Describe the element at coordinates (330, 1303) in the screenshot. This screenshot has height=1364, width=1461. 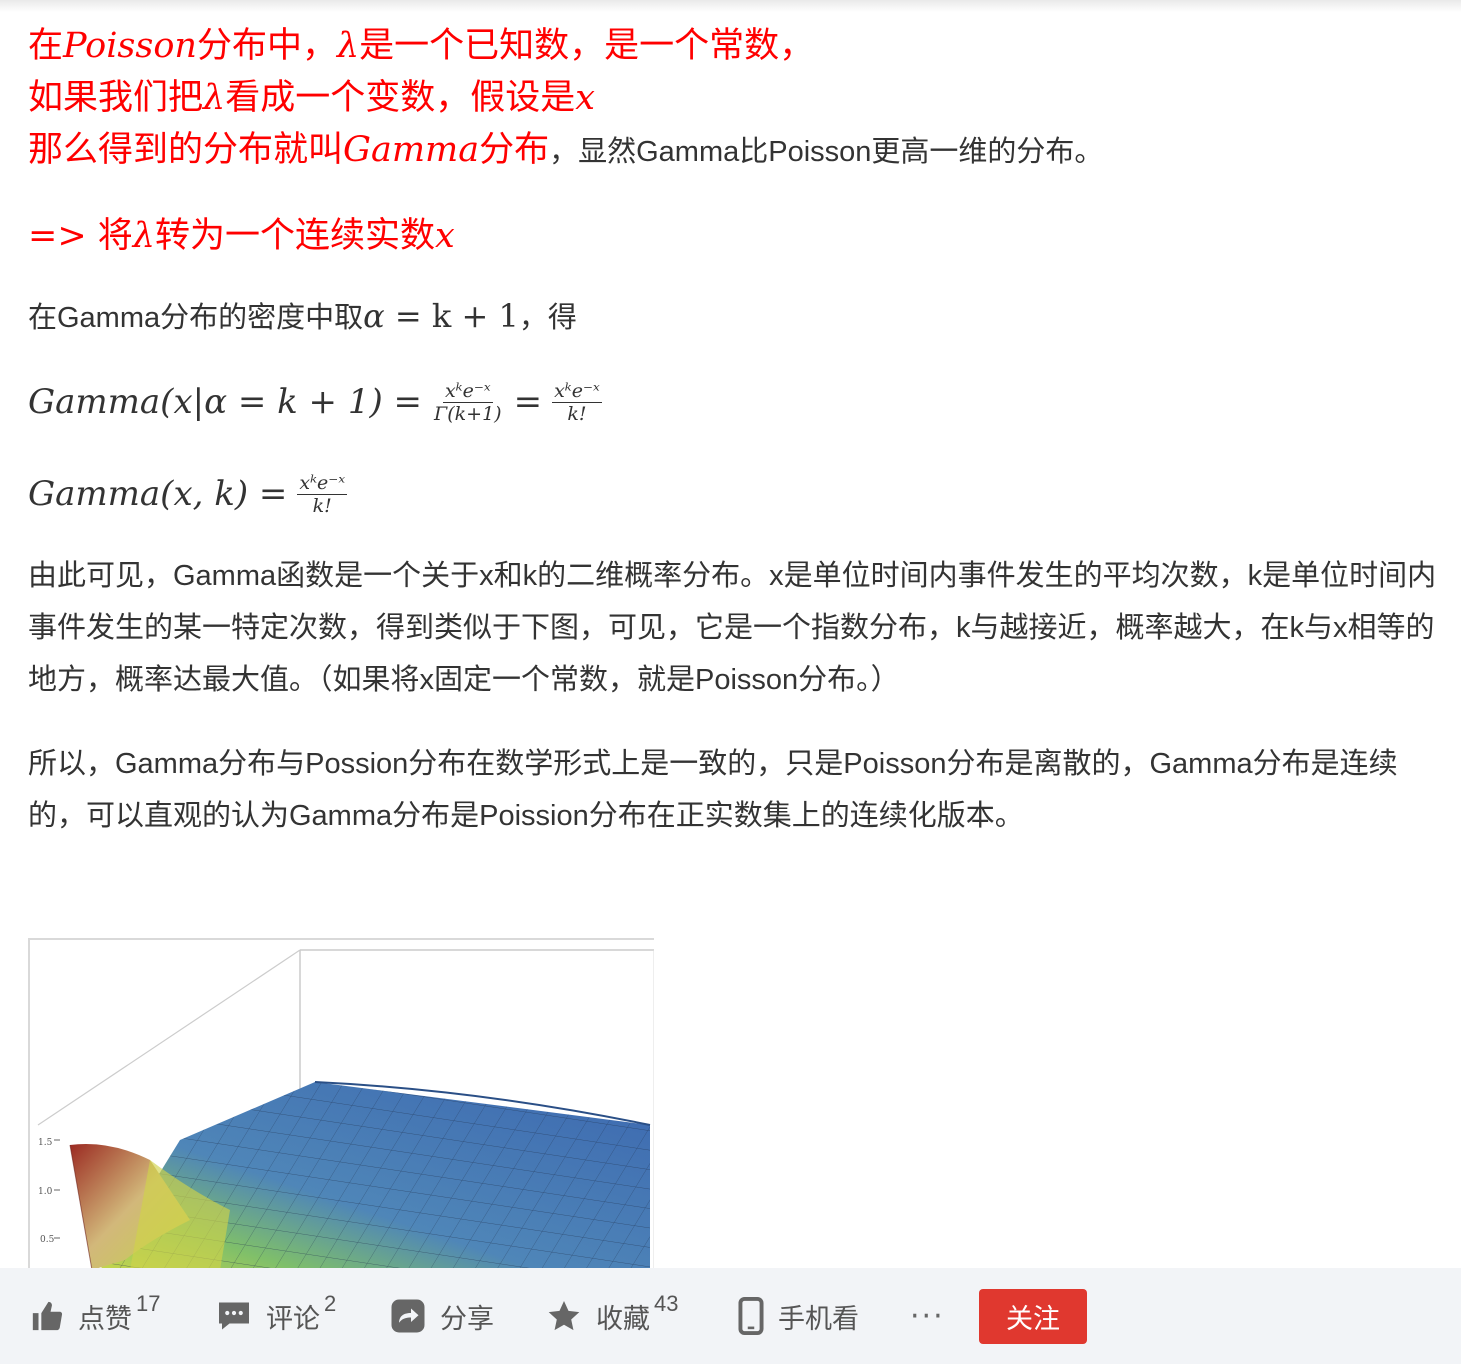
I see `comment-count: 2` at that location.